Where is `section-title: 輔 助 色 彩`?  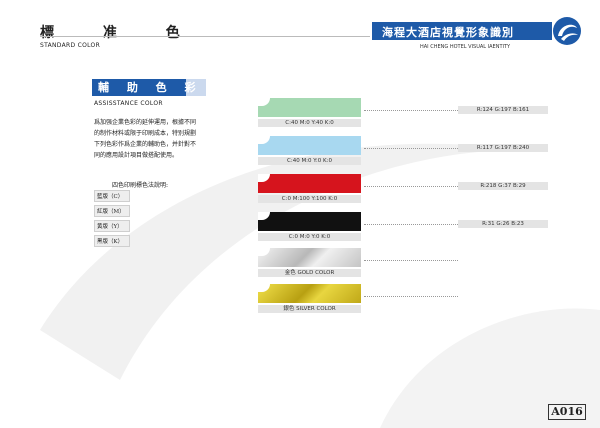 section-title: 輔 助 色 彩 is located at coordinates (150, 87).